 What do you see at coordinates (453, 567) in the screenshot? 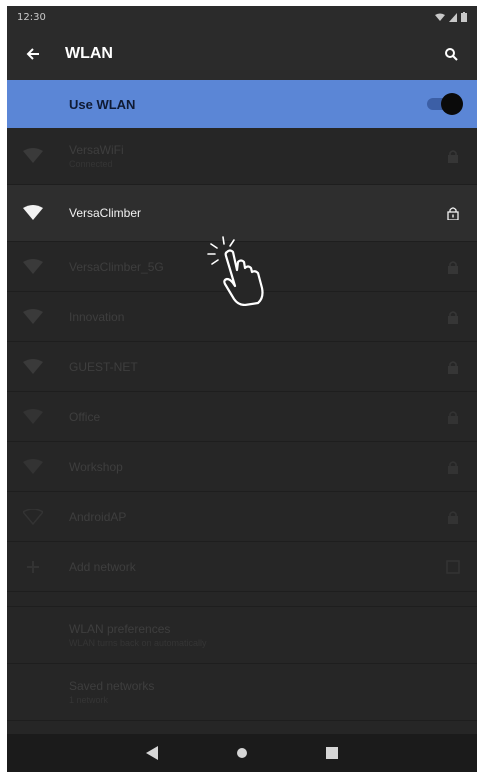
I see `qr-code-icon` at bounding box center [453, 567].